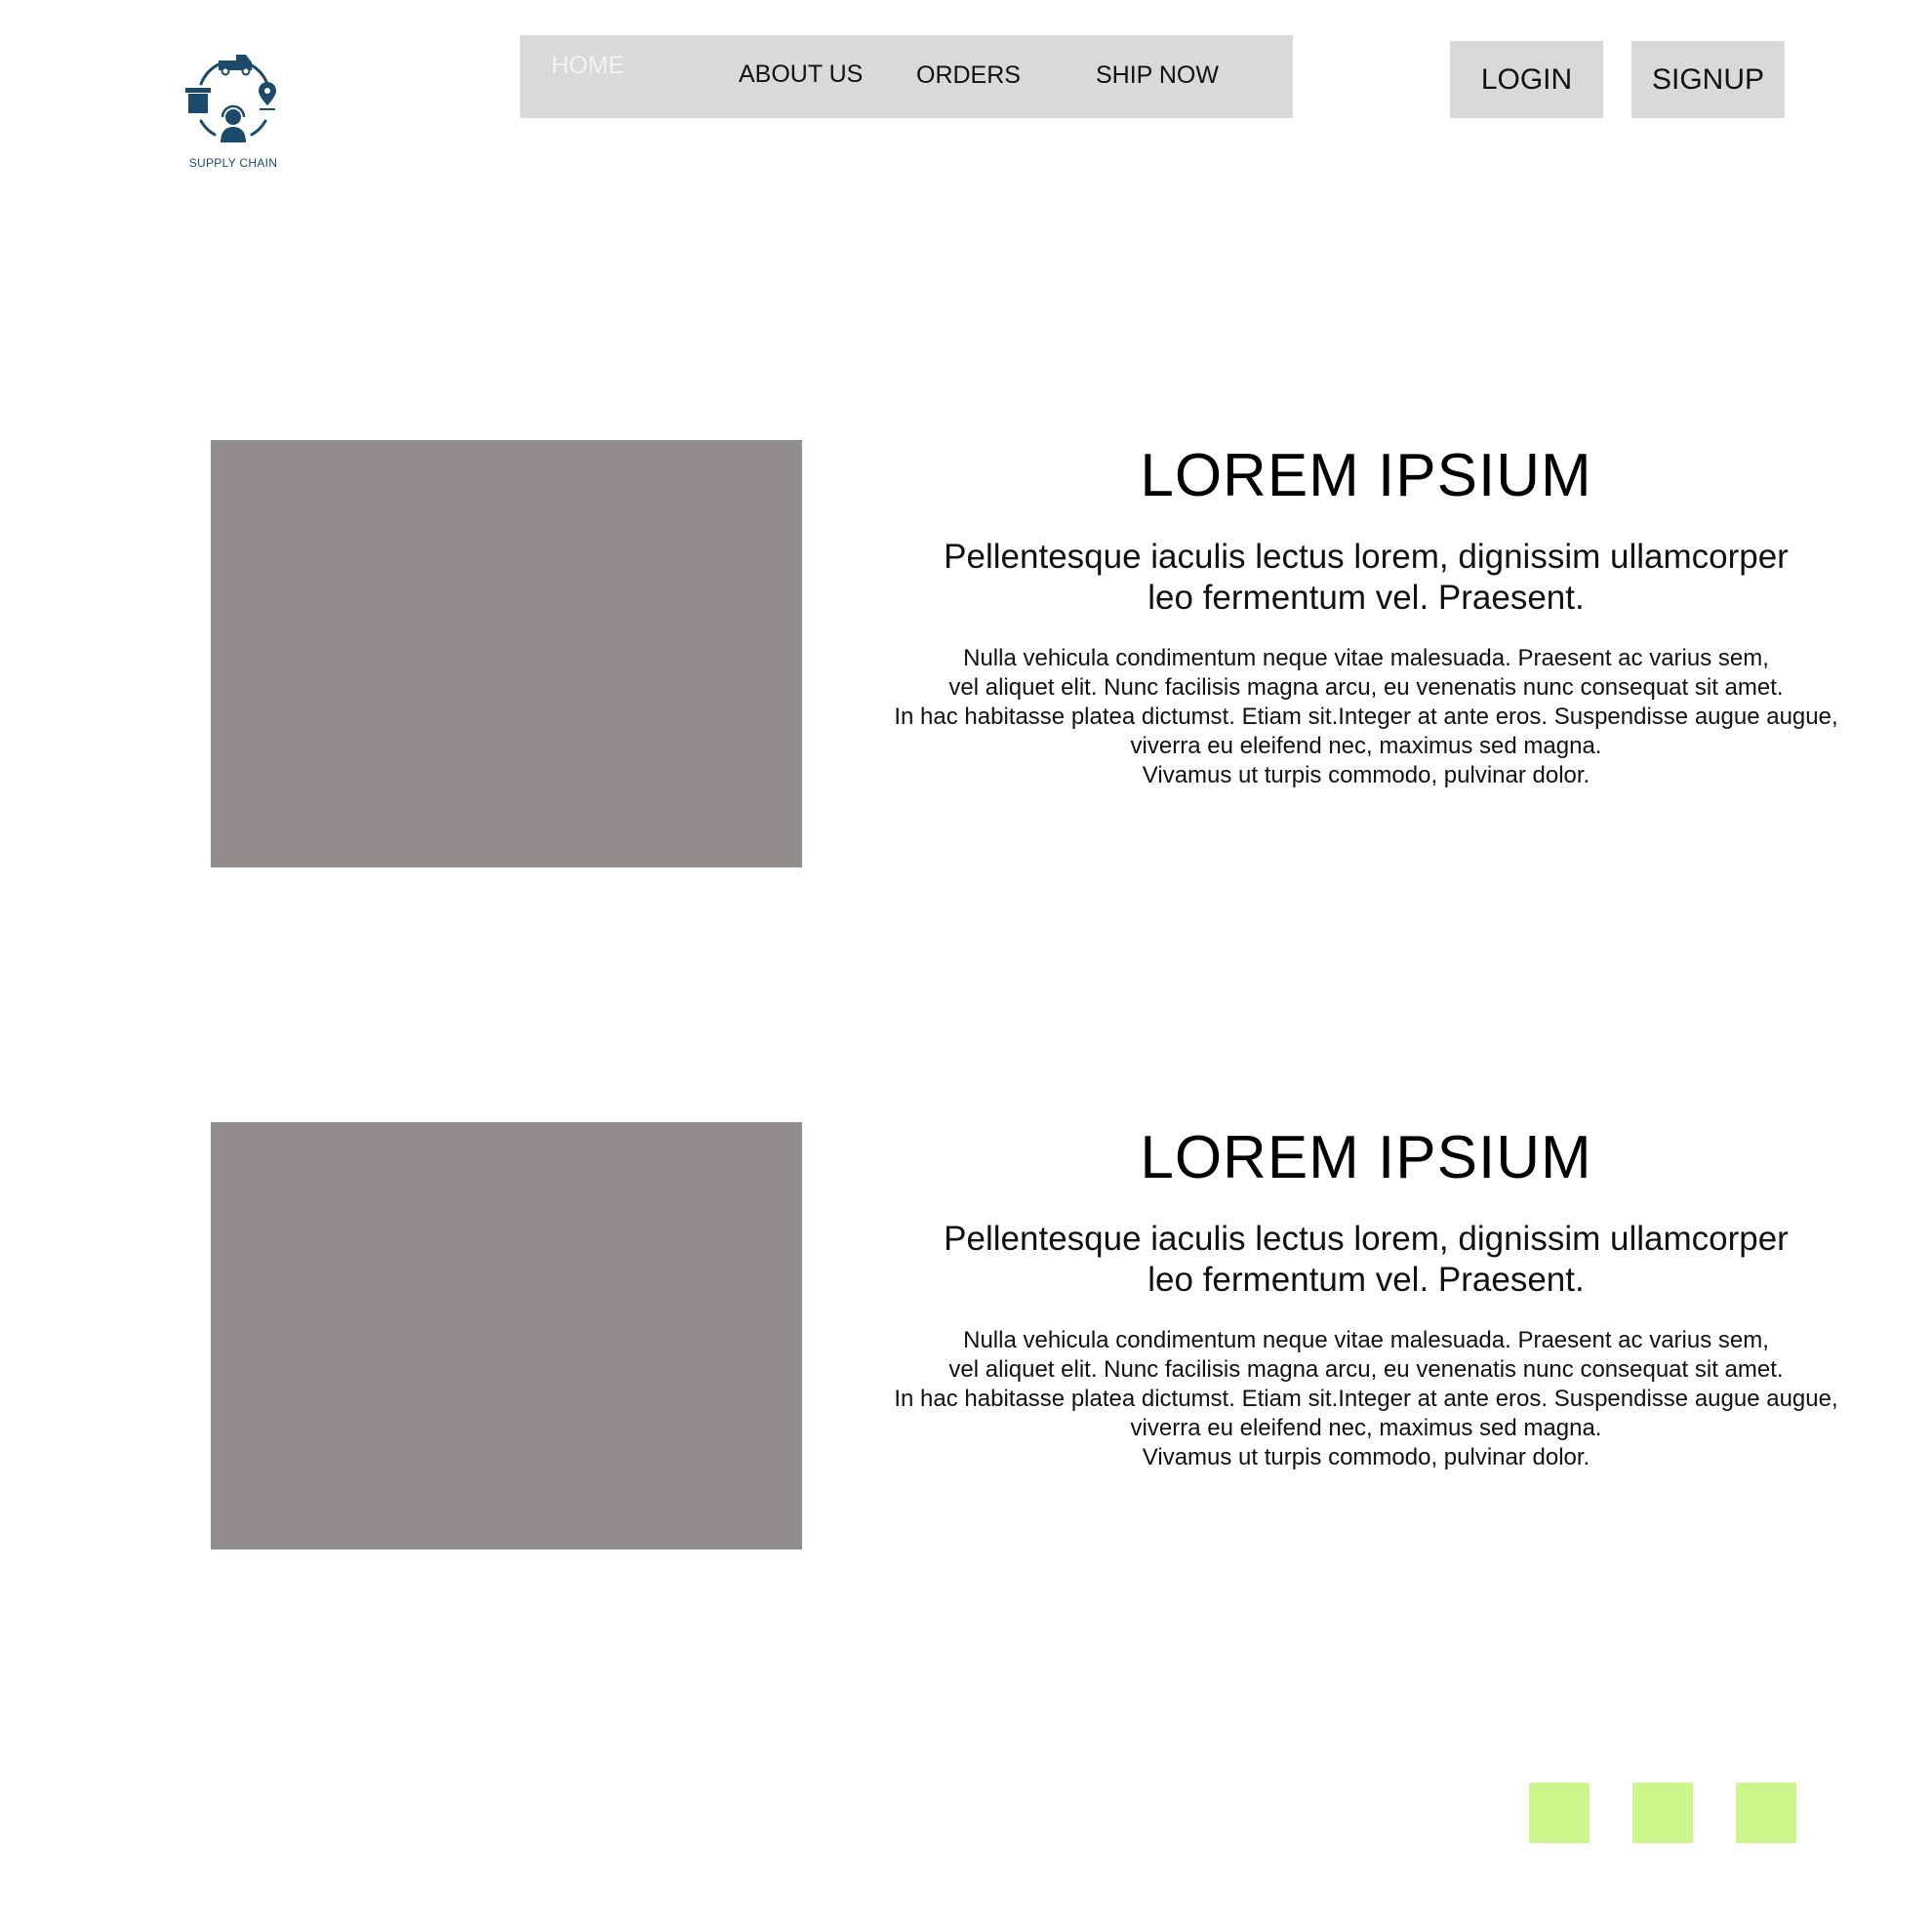 The height and width of the screenshot is (1932, 1932). I want to click on logo: SUPPLY CHAIN, so click(233, 116).